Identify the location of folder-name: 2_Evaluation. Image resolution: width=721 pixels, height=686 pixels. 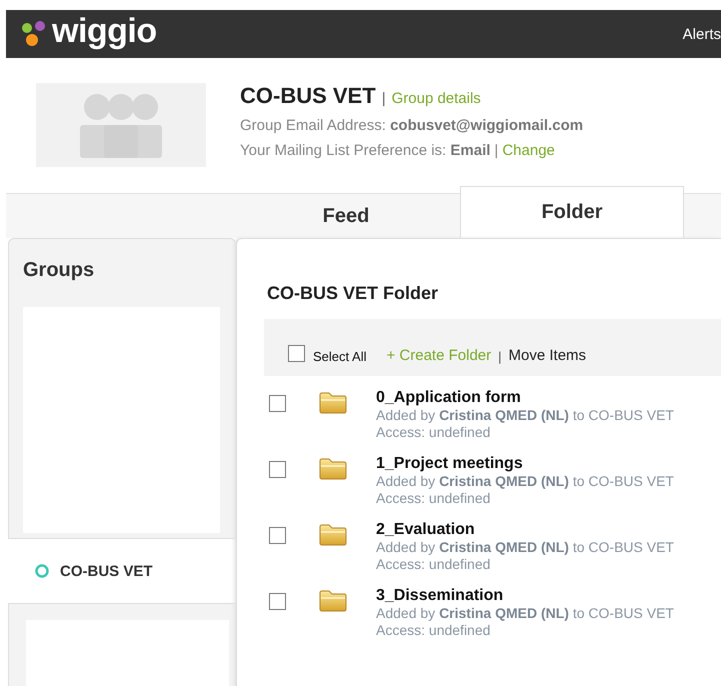
(525, 530).